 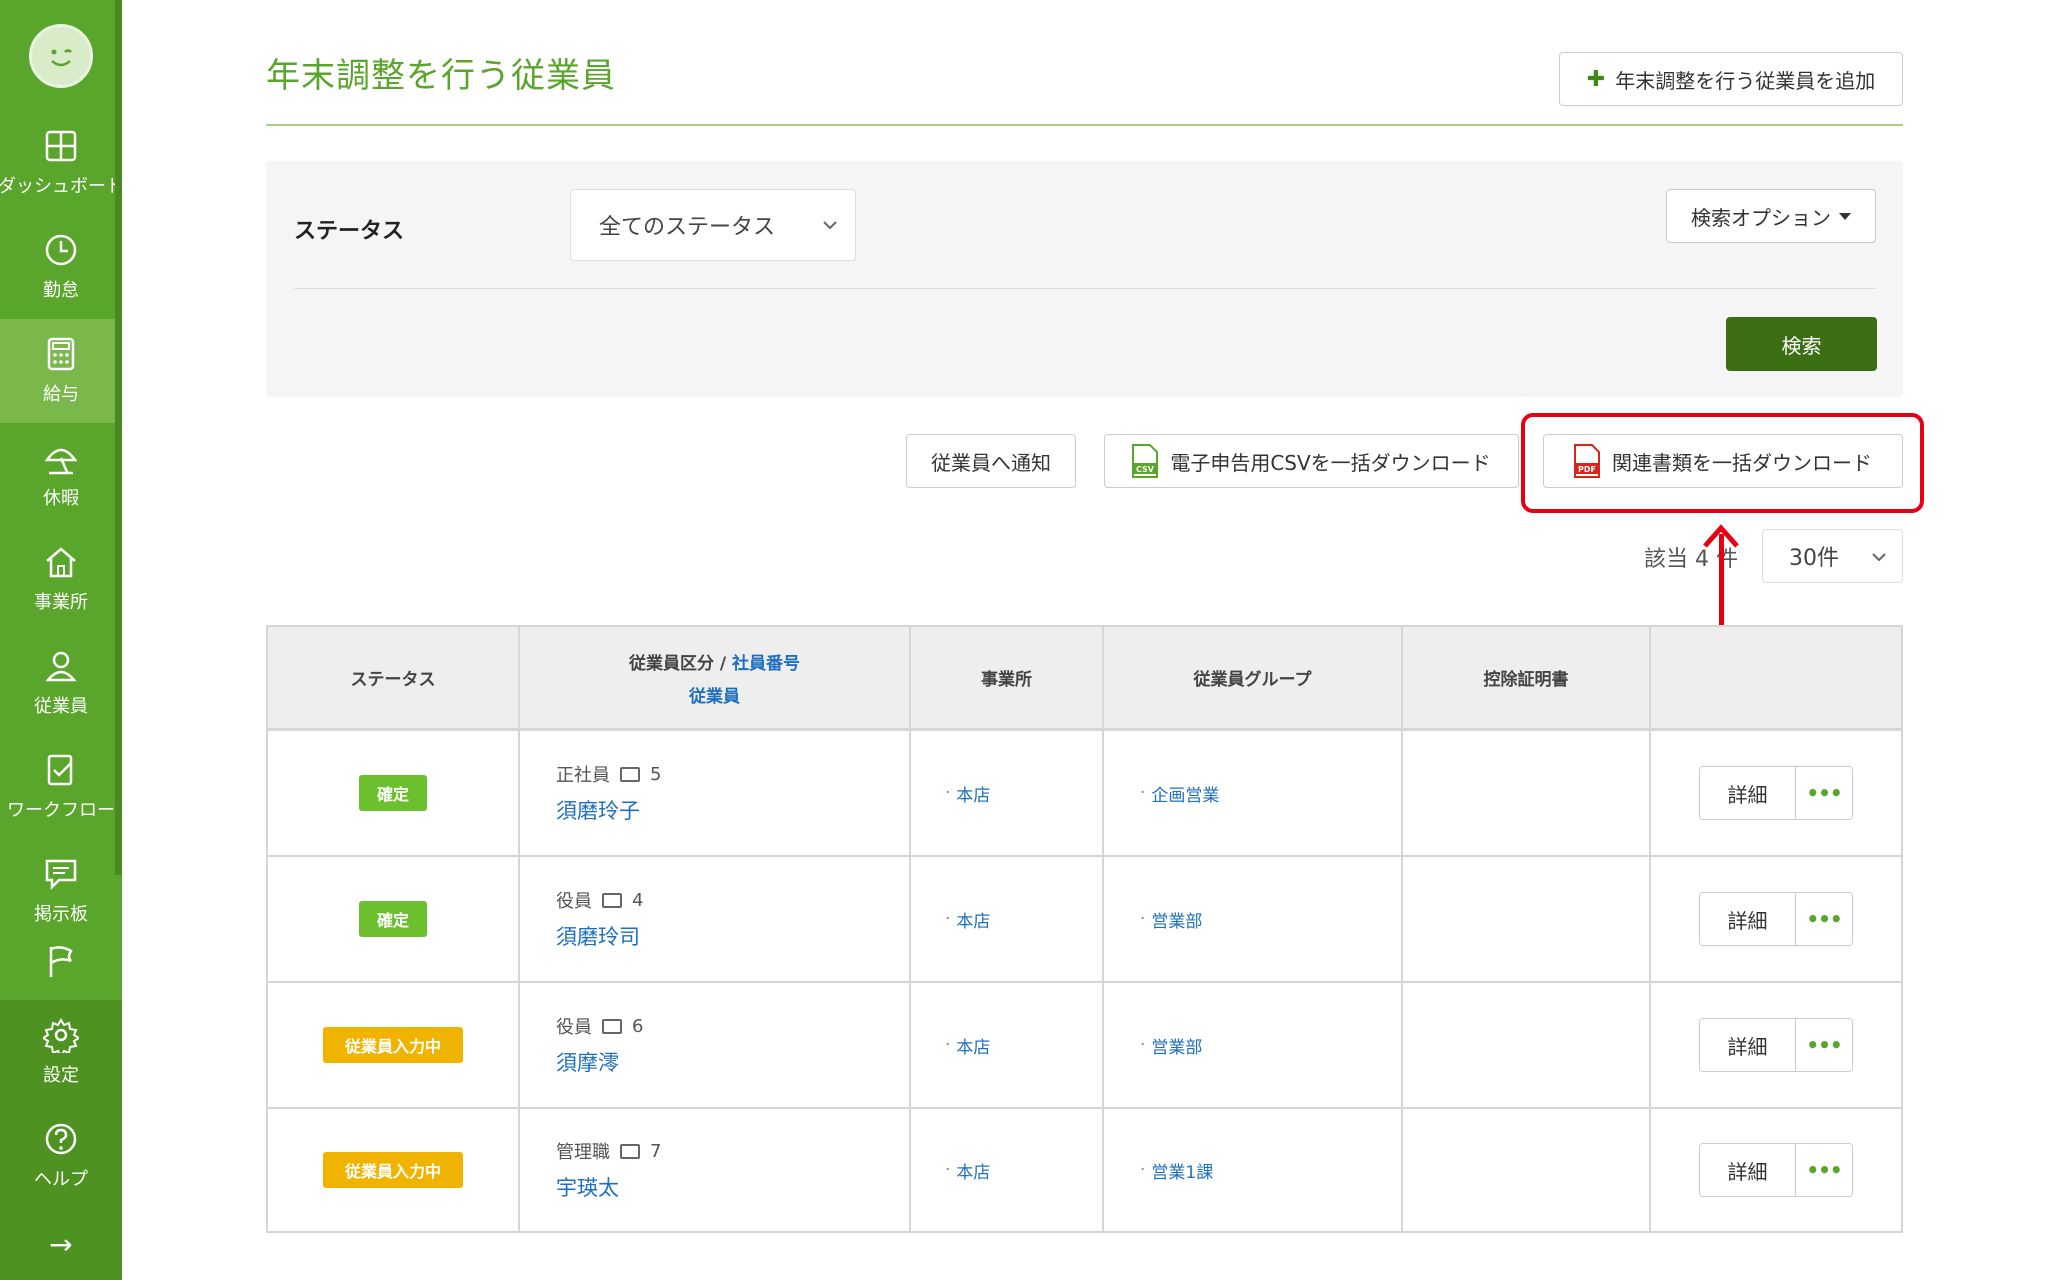 I want to click on group-cell: · 営業1課, so click(x=1253, y=1170).